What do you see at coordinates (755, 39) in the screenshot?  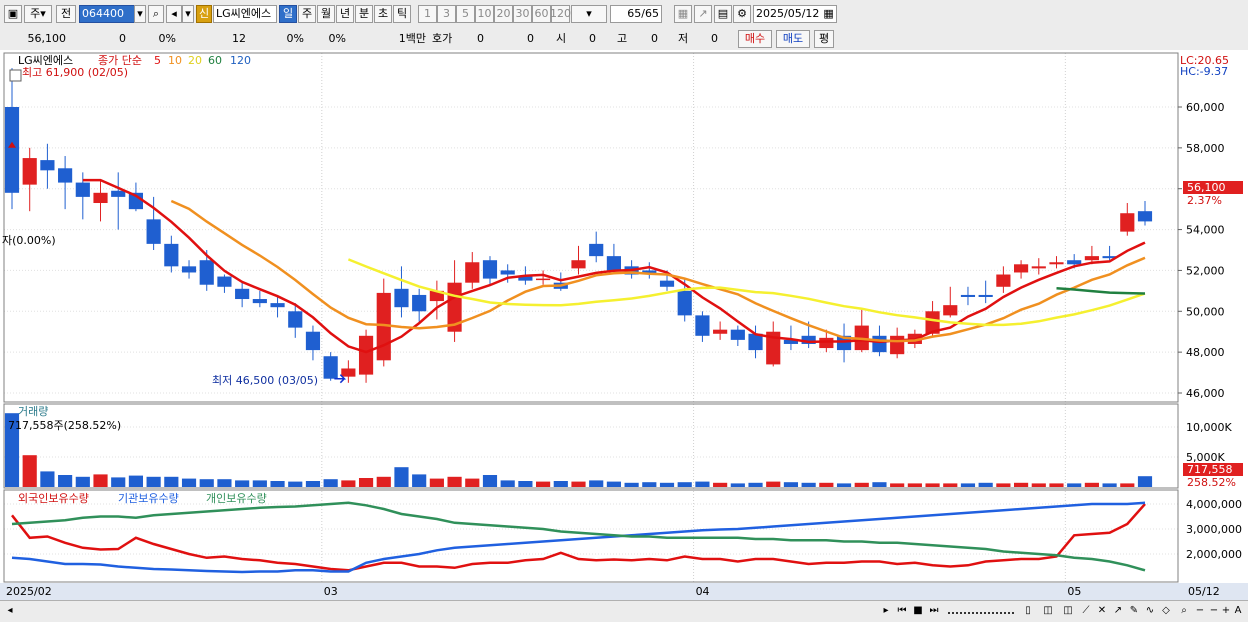 I see `buy-button: 매수` at bounding box center [755, 39].